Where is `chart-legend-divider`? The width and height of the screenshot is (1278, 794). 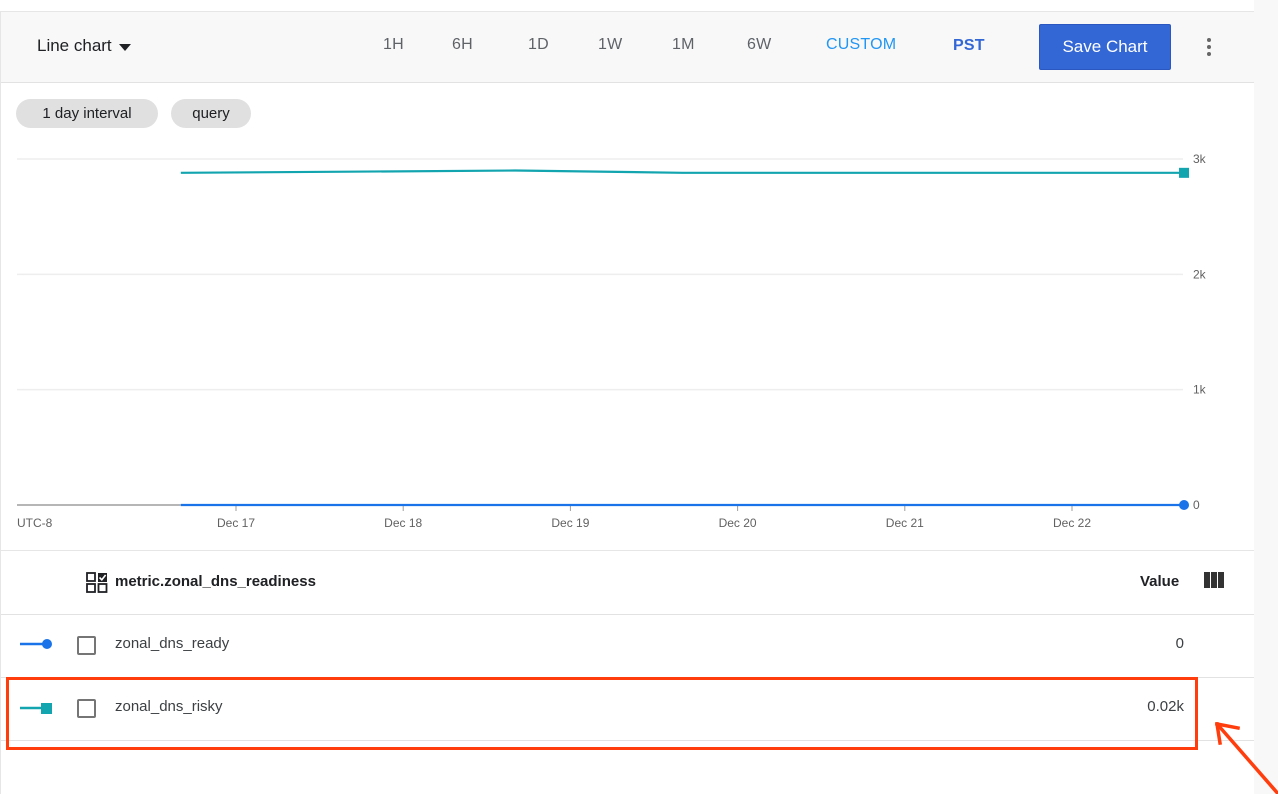 chart-legend-divider is located at coordinates (627, 550).